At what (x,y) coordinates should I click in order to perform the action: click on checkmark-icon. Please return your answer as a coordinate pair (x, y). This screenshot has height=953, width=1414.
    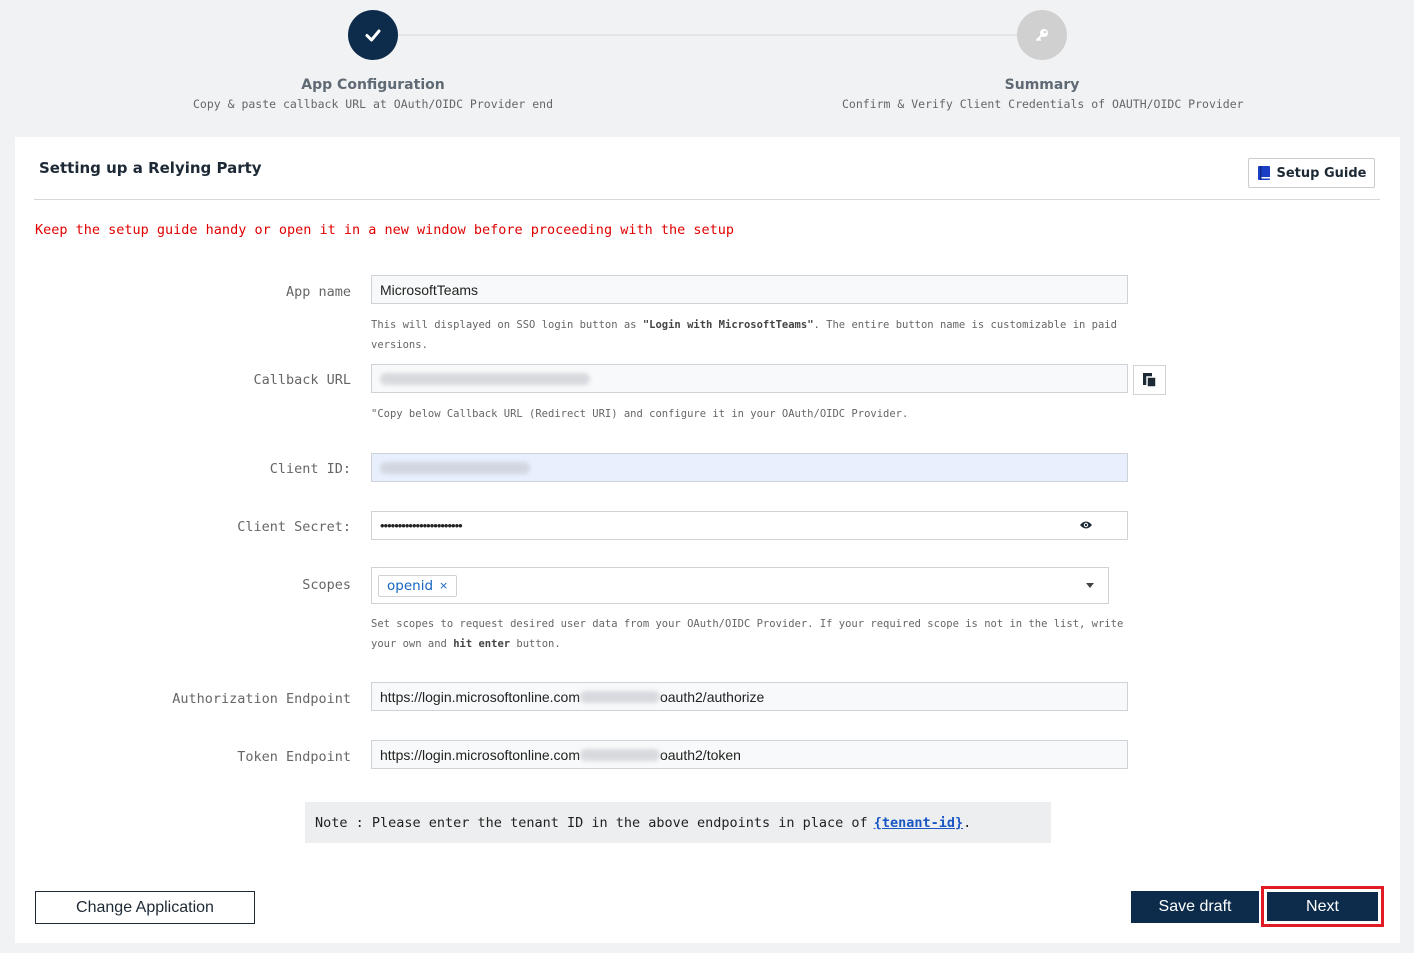
    Looking at the image, I should click on (373, 35).